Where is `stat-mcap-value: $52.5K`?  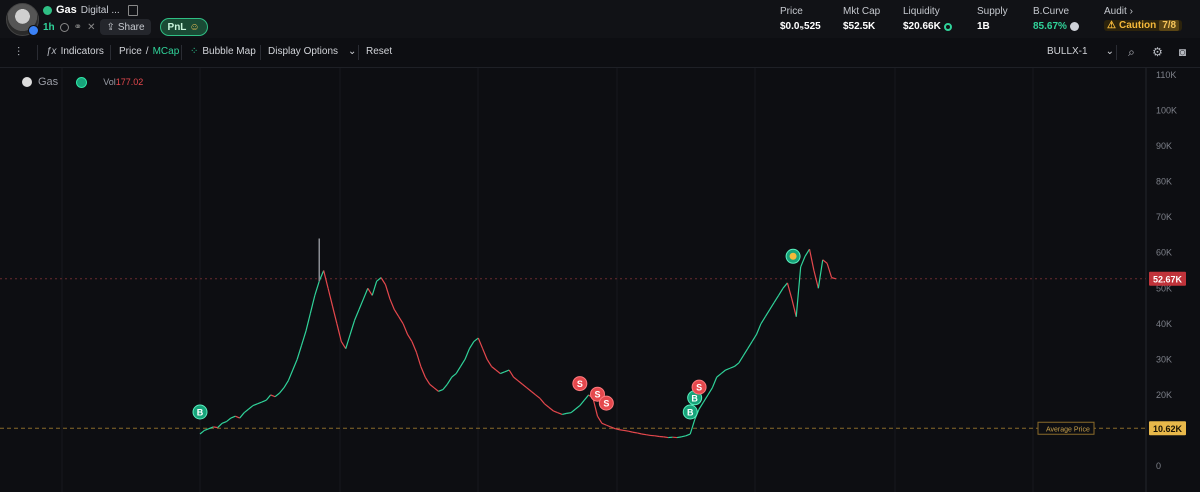 stat-mcap-value: $52.5K is located at coordinates (859, 26).